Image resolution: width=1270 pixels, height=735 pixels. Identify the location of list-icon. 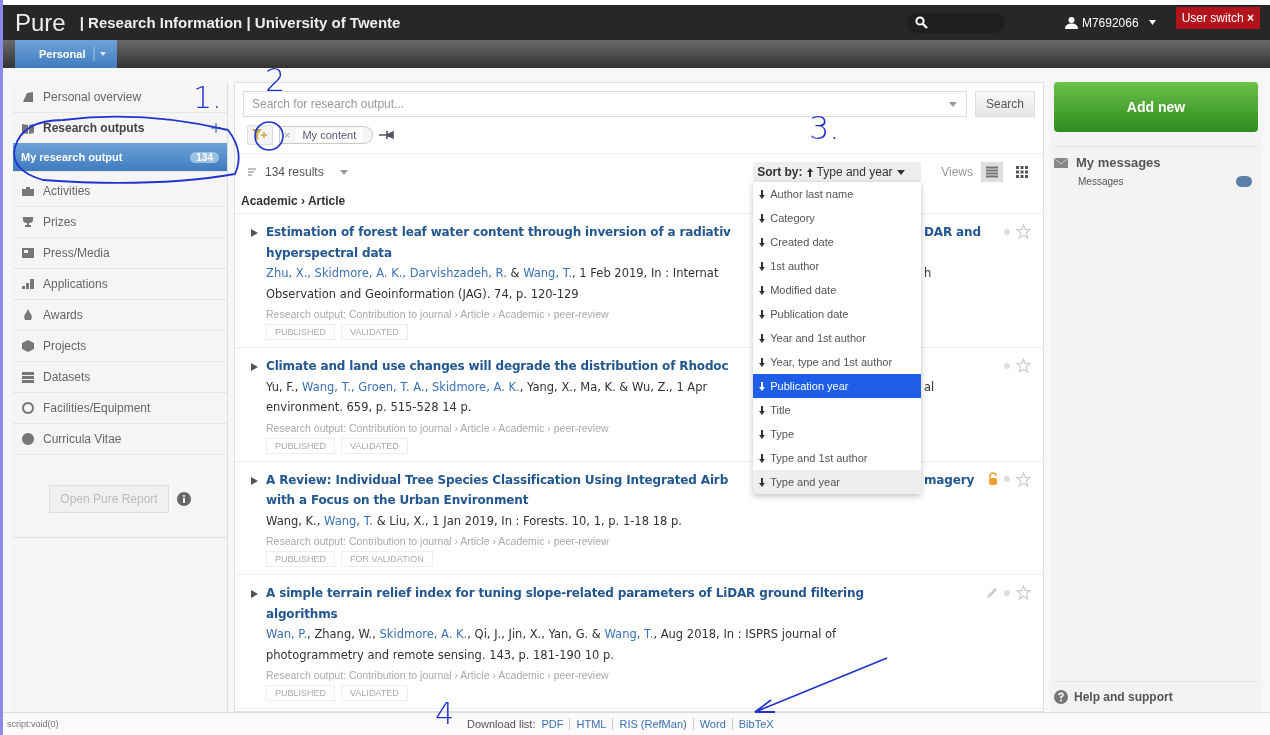
(992, 172).